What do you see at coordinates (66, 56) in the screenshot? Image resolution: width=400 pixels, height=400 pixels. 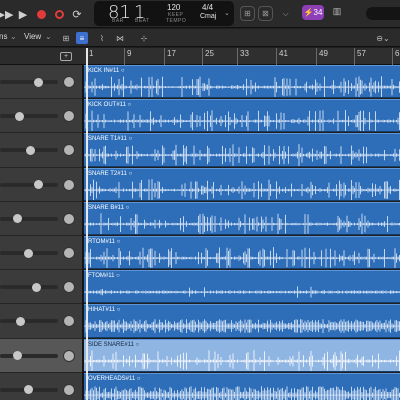 I see `add-track-icon: +` at bounding box center [66, 56].